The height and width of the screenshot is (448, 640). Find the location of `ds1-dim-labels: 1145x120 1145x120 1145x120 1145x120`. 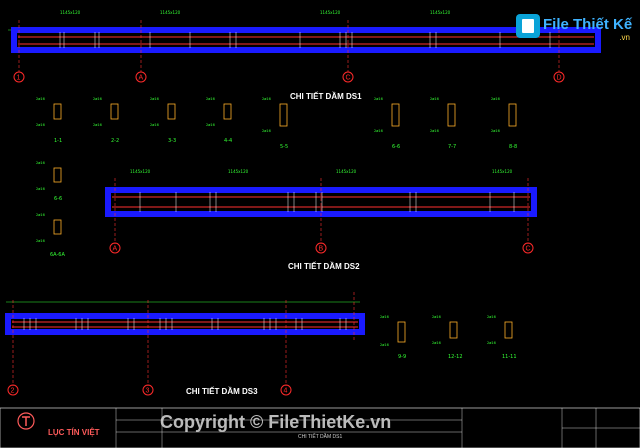

ds1-dim-labels: 1145x120 1145x120 1145x120 1145x120 is located at coordinates (255, 12).